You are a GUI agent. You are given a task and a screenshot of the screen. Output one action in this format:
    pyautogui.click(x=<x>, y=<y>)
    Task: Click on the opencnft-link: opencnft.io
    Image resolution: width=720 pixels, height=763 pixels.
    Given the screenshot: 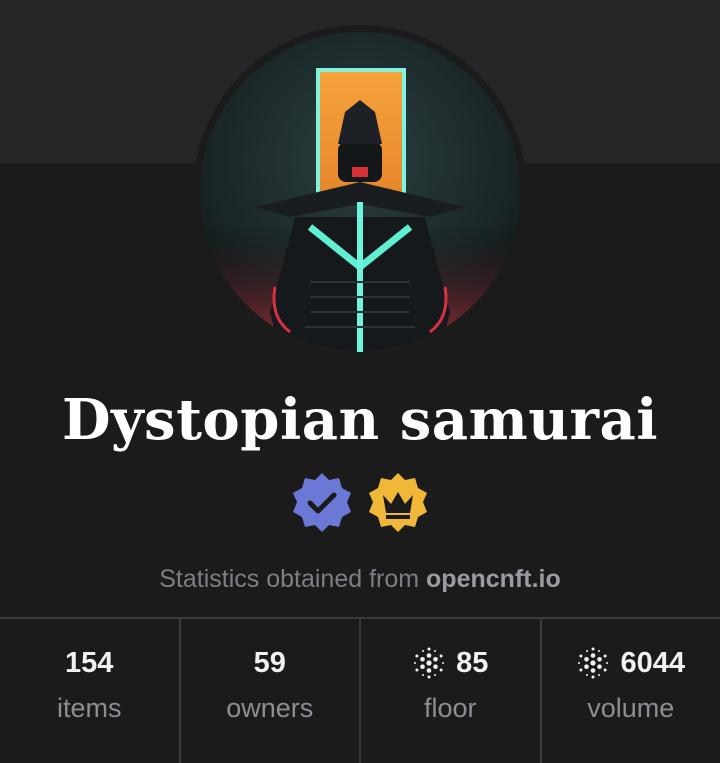 What is the action you would take?
    pyautogui.click(x=493, y=579)
    